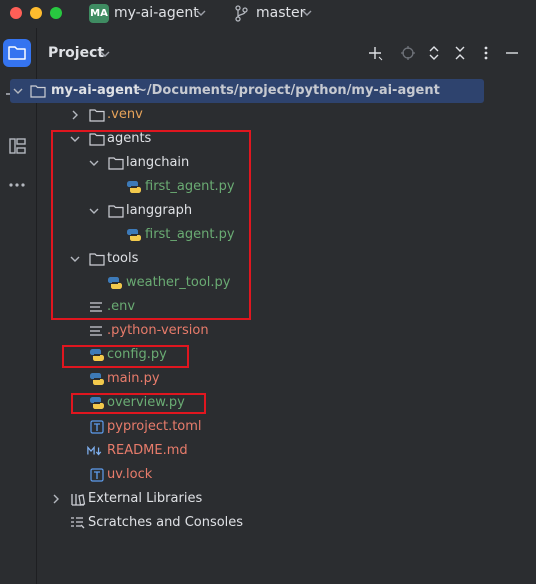 This screenshot has height=584, width=536. What do you see at coordinates (147, 450) in the screenshot?
I see `file-label: README.md` at bounding box center [147, 450].